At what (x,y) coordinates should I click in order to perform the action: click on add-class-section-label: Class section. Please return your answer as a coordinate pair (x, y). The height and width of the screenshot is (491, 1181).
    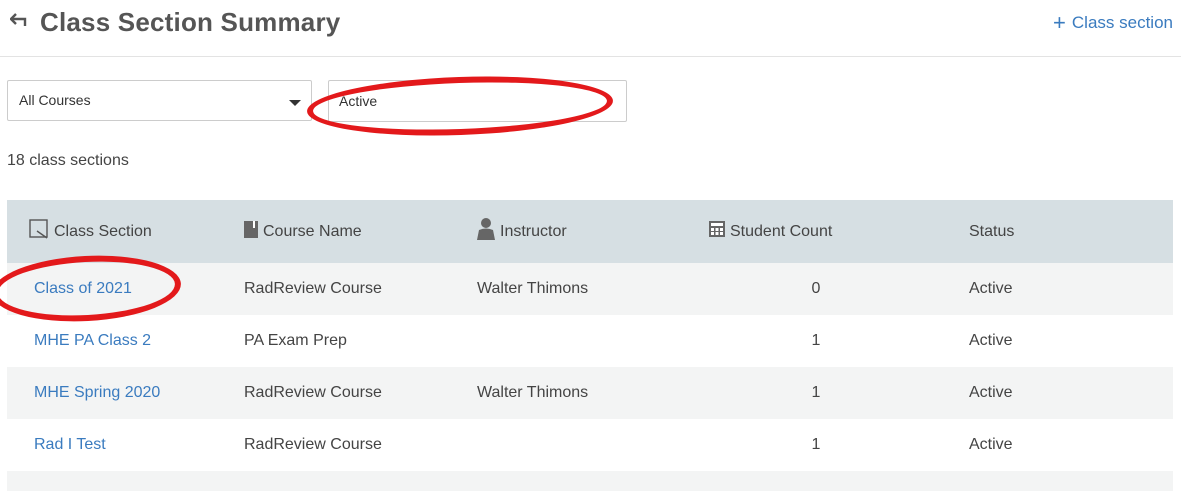
    Looking at the image, I should click on (1122, 22).